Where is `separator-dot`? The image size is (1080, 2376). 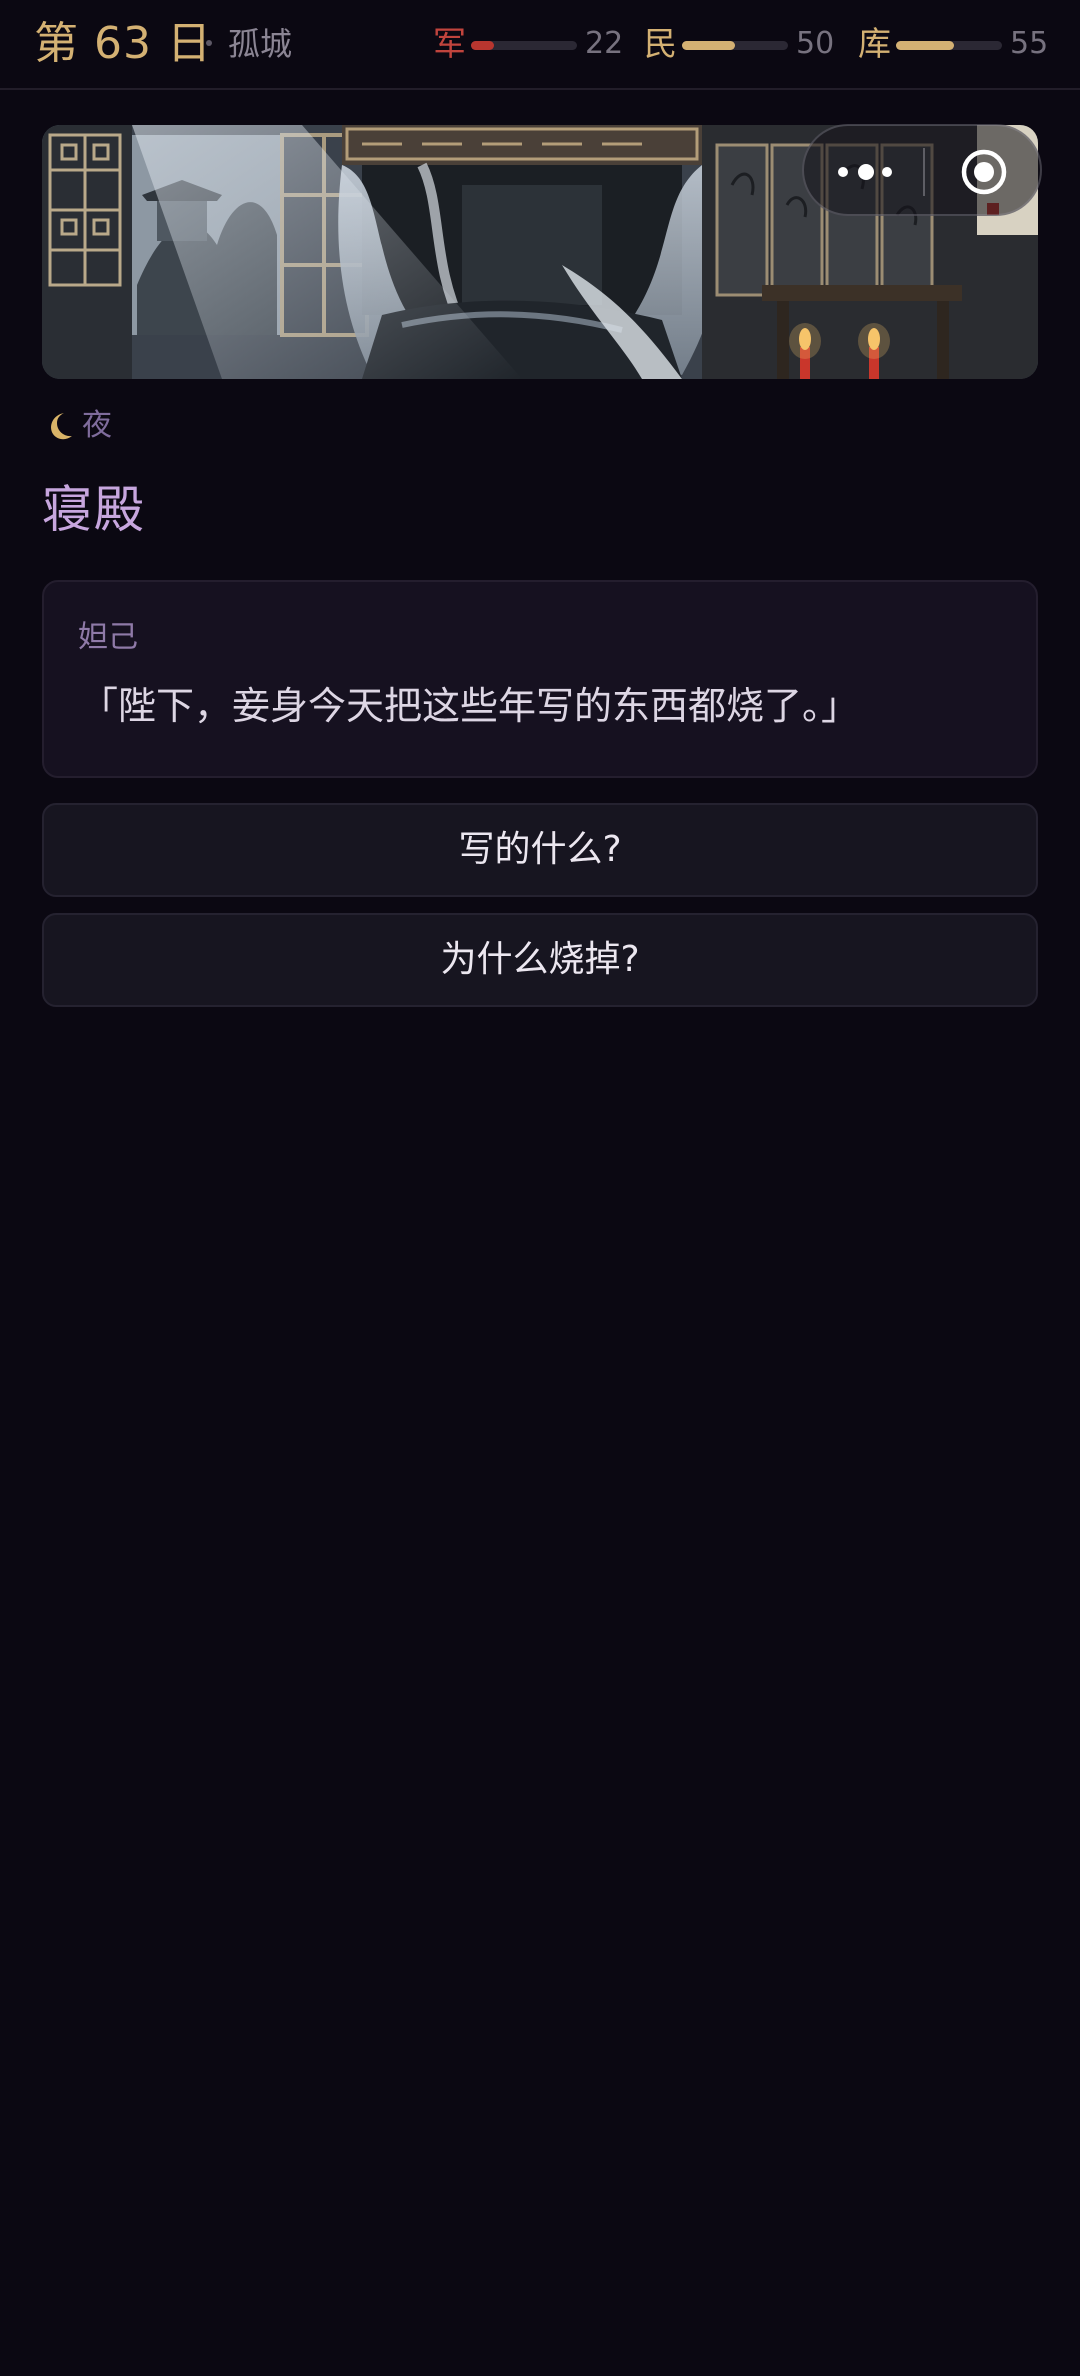
separator-dot is located at coordinates (209, 43).